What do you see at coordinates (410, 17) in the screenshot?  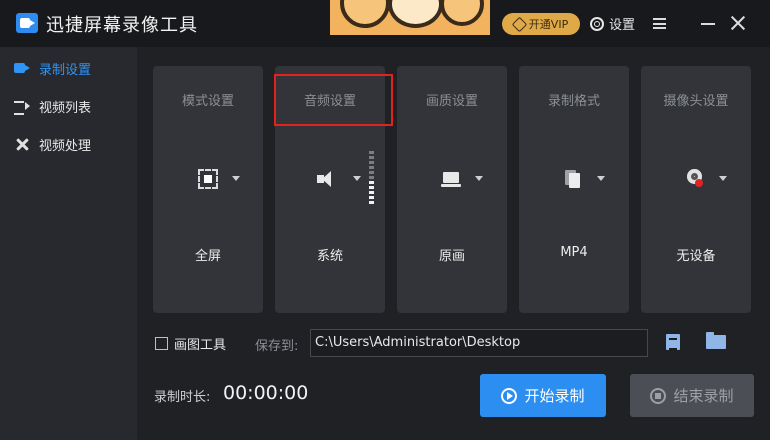 I see `camera-preview-image` at bounding box center [410, 17].